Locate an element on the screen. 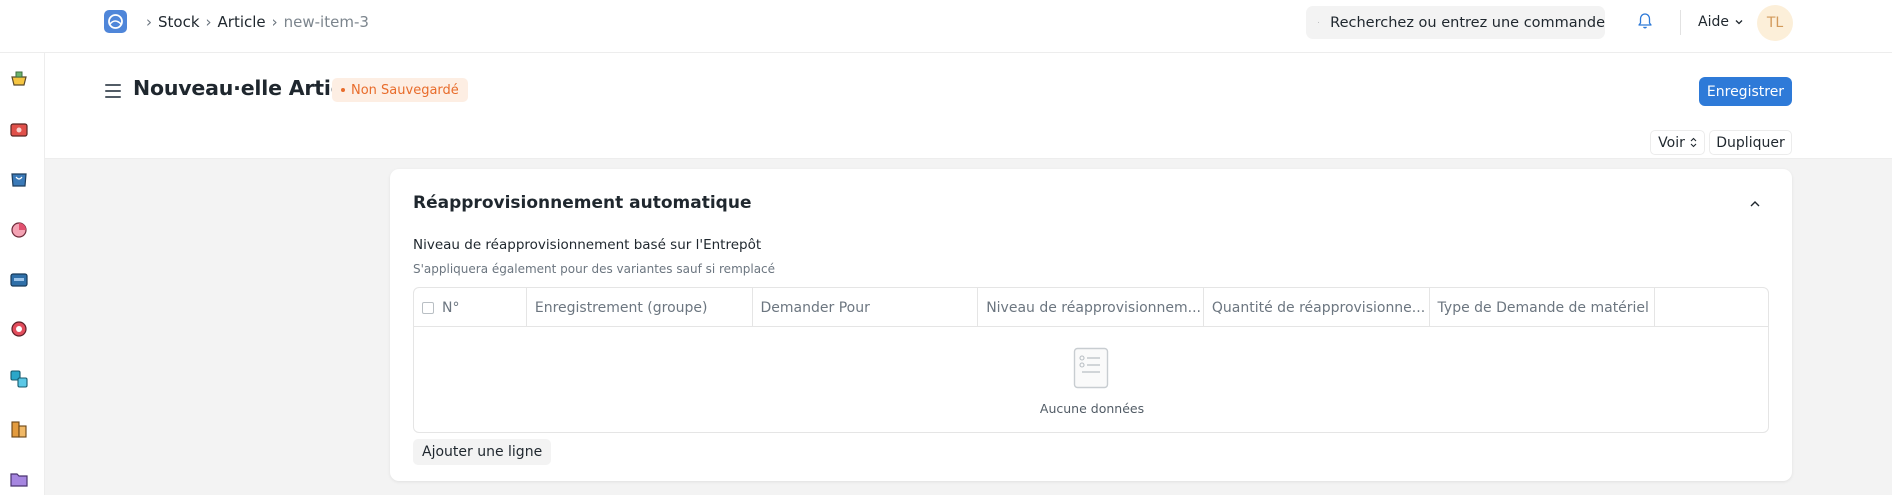 This screenshot has height=495, width=1892. empty-list-icon is located at coordinates (1091, 368).